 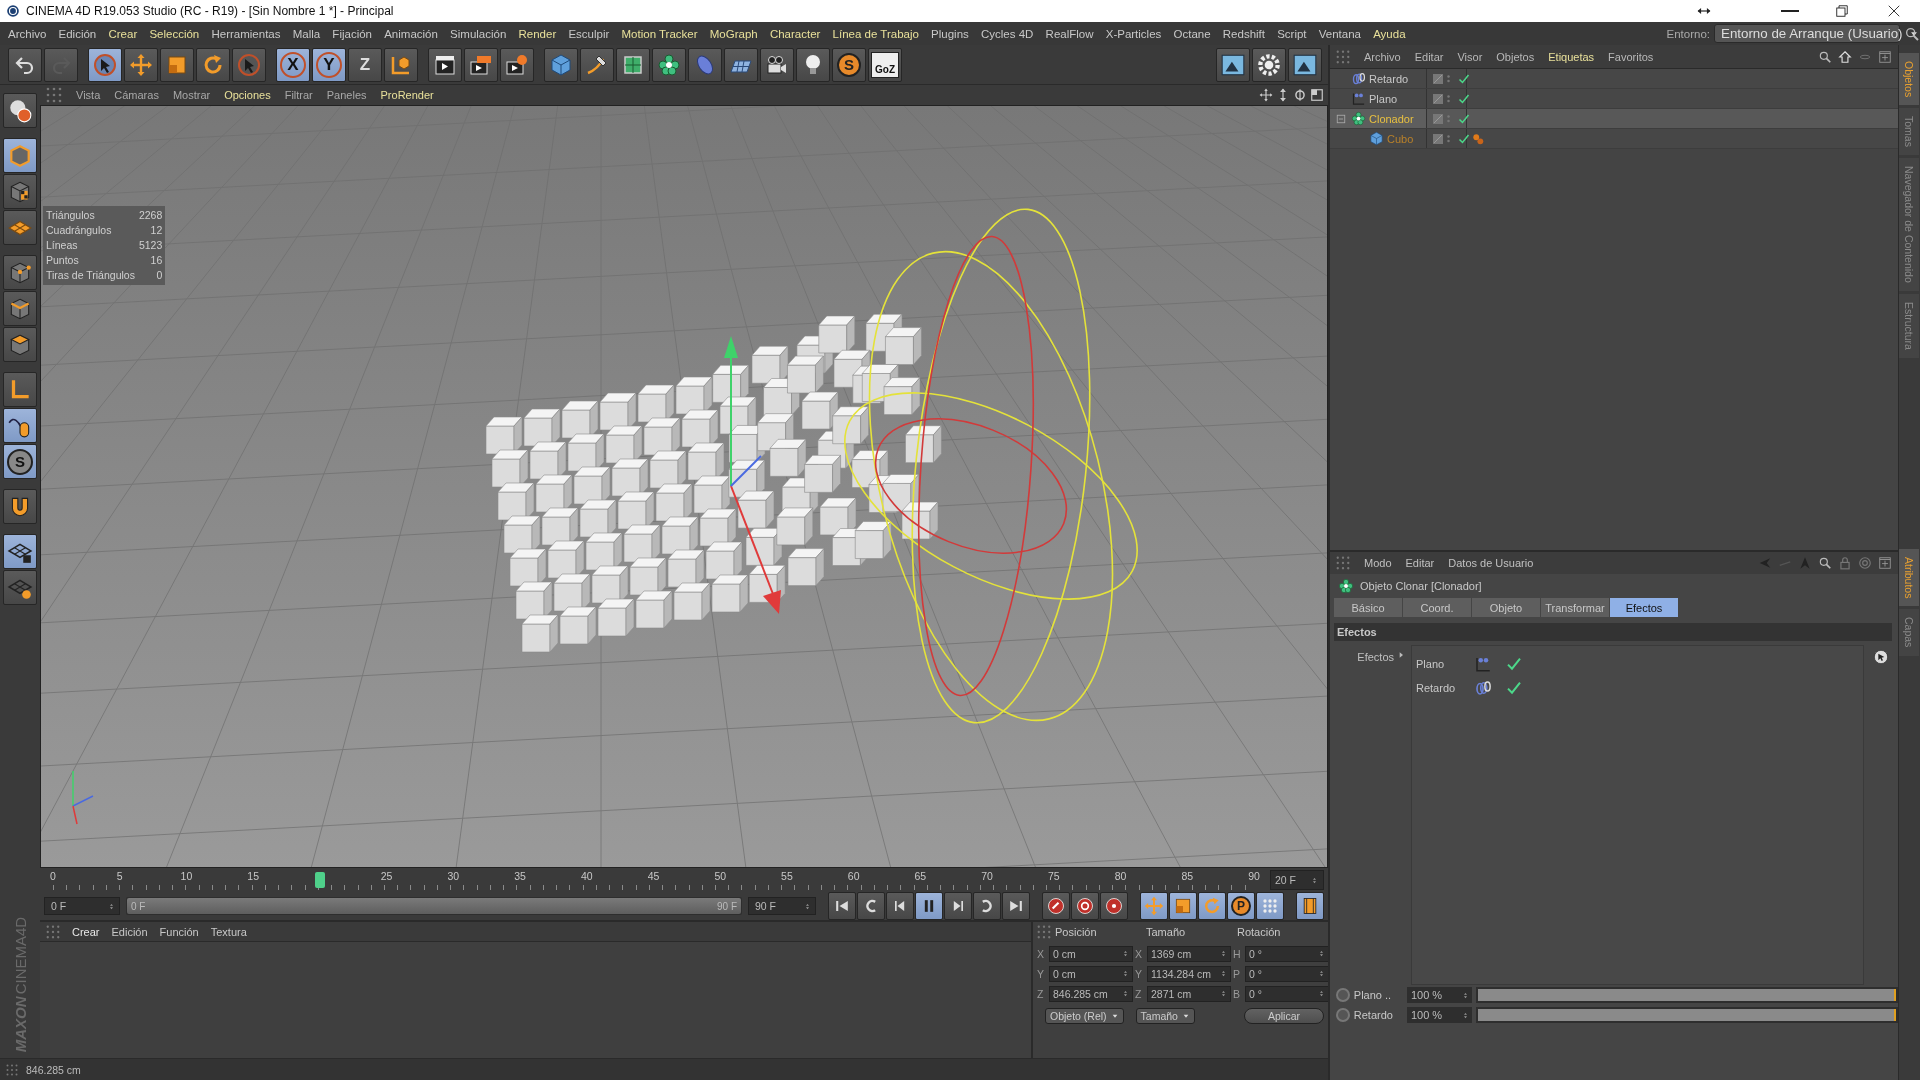 I want to click on view-menu-item: Vista, so click(x=88, y=95).